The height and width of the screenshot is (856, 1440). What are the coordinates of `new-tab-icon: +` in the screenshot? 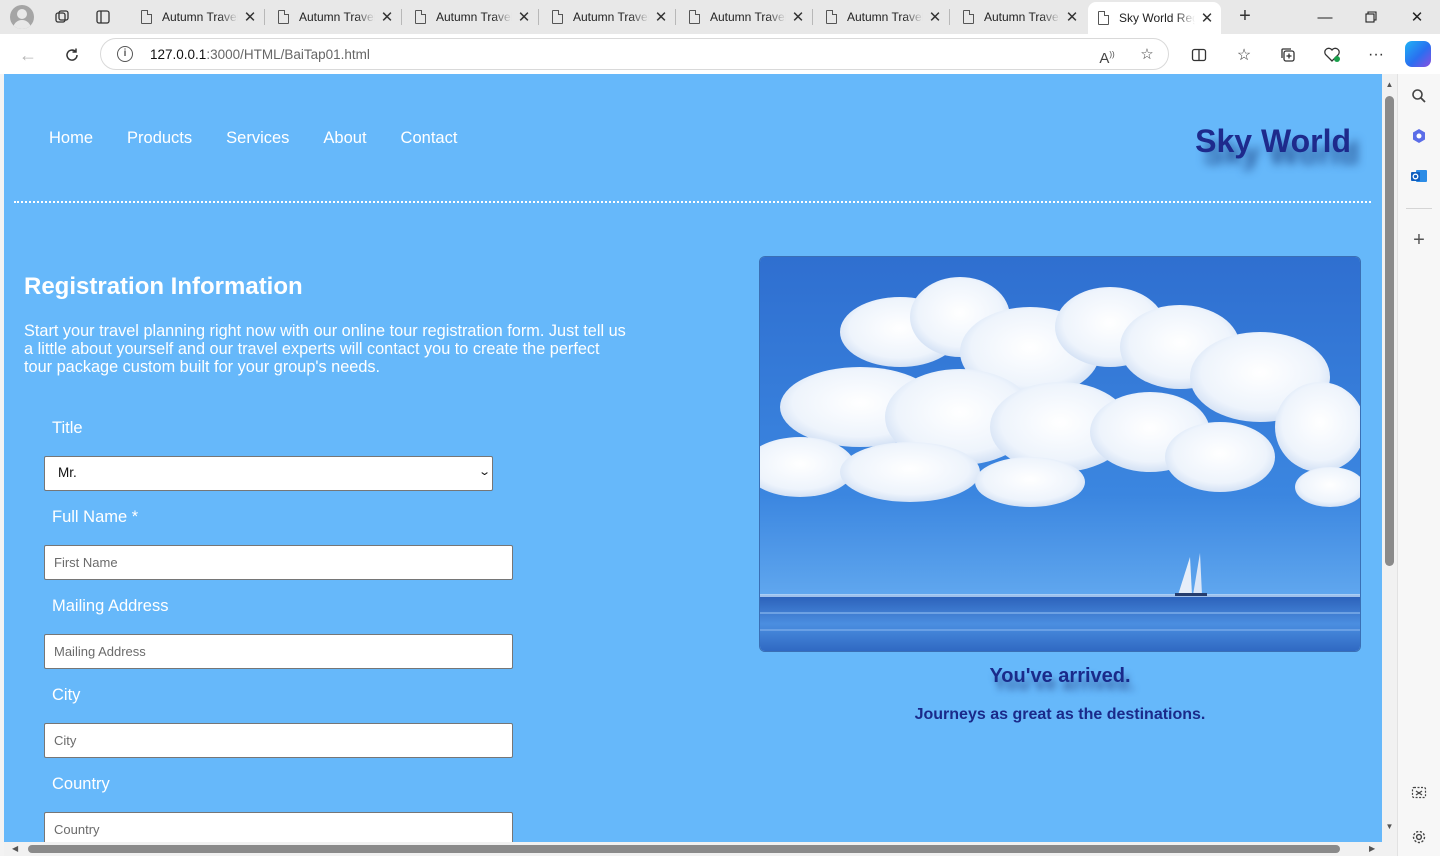 It's located at (1245, 17).